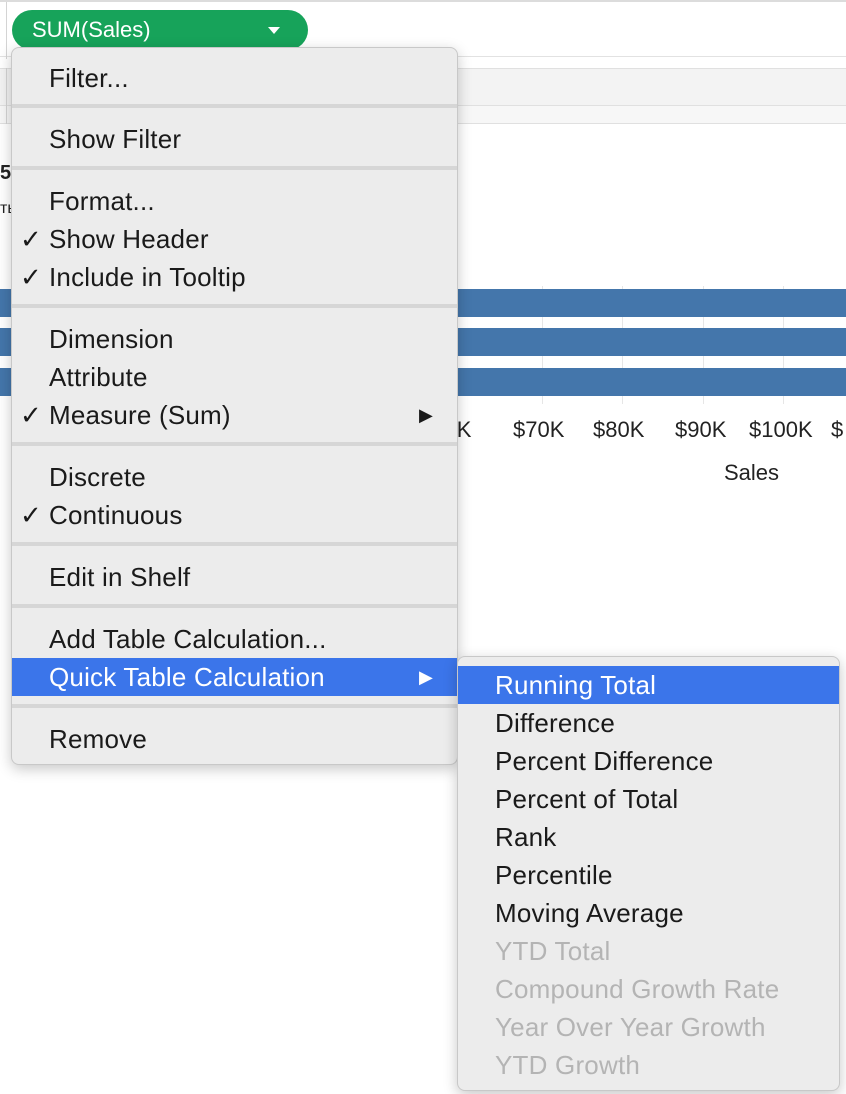 The image size is (846, 1094). What do you see at coordinates (115, 139) in the screenshot?
I see `menu-item-label: Show Filter` at bounding box center [115, 139].